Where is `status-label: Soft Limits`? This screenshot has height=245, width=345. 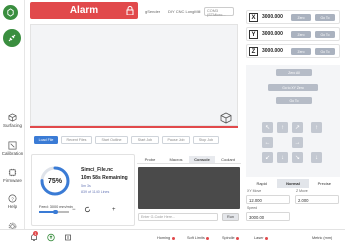
status-label: Soft Limits is located at coordinates (196, 238).